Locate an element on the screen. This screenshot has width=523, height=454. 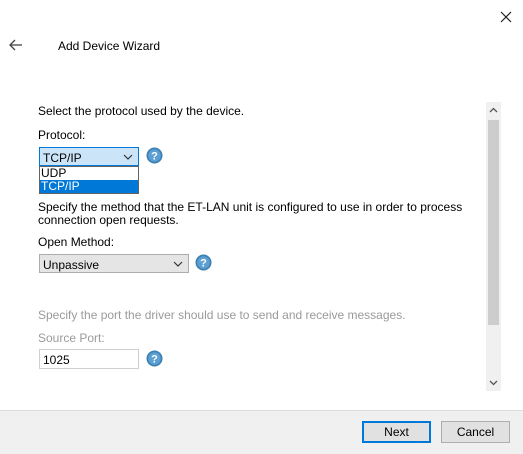
source-port-label: Source Port: is located at coordinates (71, 338).